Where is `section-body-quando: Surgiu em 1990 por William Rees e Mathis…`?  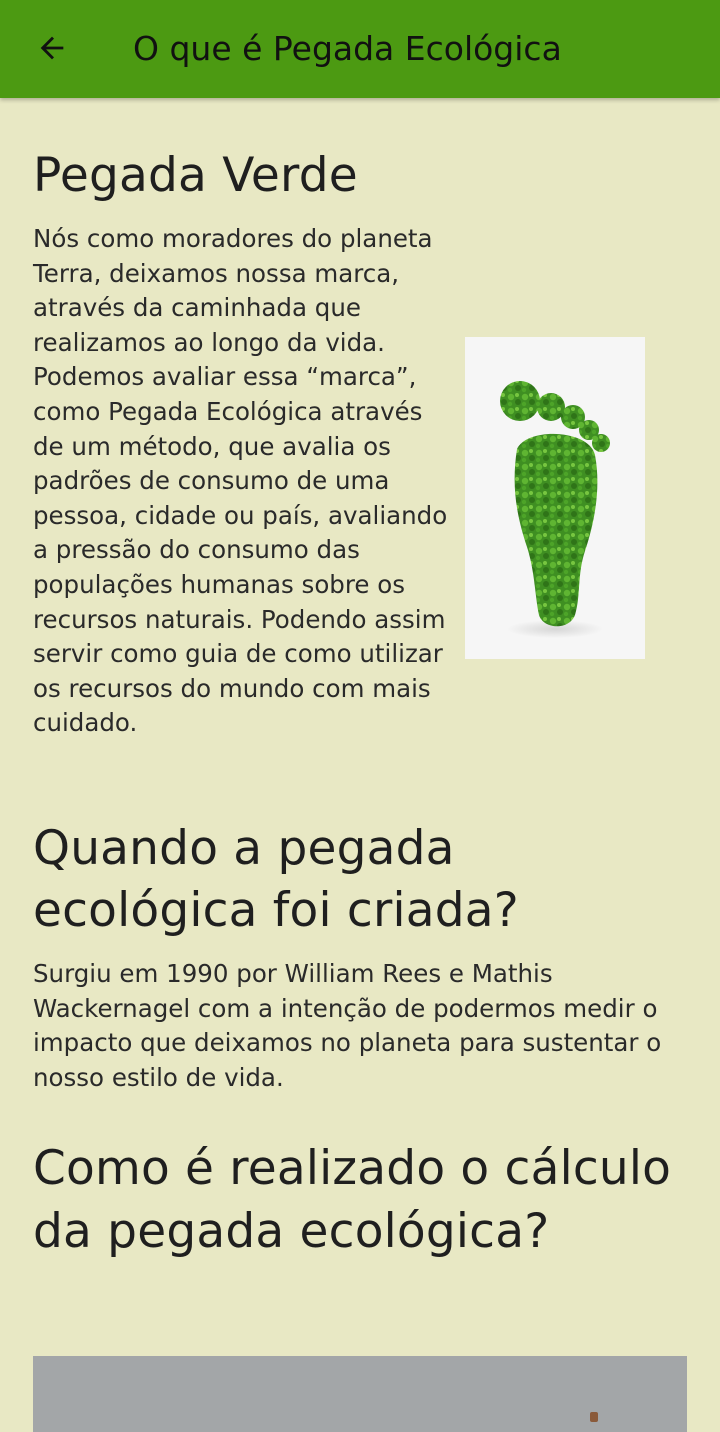
section-body-quando: Surgiu em 1990 por William Rees e Mathis… is located at coordinates (347, 1025).